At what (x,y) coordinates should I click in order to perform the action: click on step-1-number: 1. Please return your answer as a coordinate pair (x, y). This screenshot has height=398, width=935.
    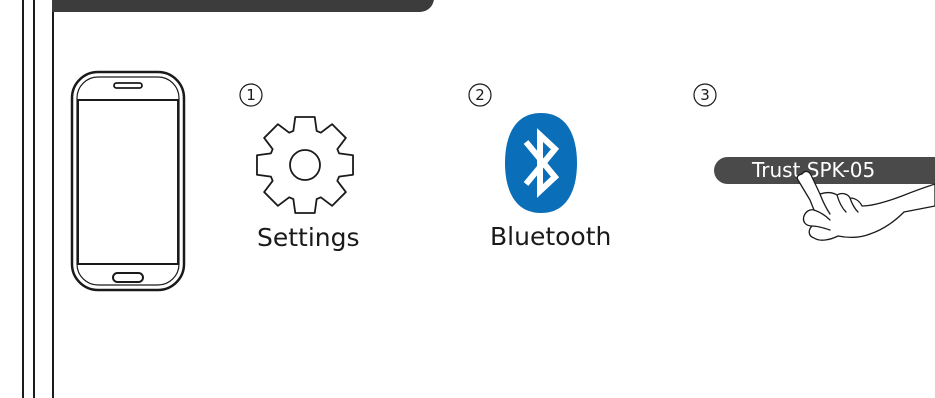
    Looking at the image, I should click on (251, 95).